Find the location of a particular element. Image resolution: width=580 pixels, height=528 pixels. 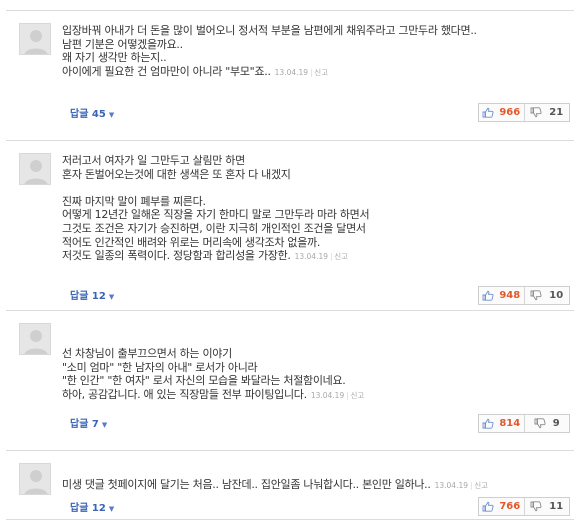

like-button: 966 is located at coordinates (502, 112).